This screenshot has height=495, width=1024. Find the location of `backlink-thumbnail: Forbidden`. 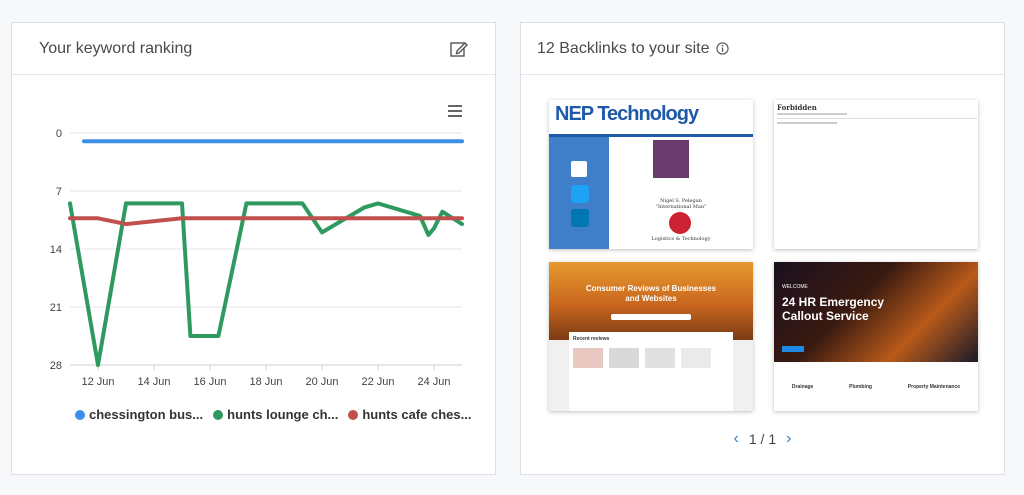

backlink-thumbnail: Forbidden is located at coordinates (876, 174).